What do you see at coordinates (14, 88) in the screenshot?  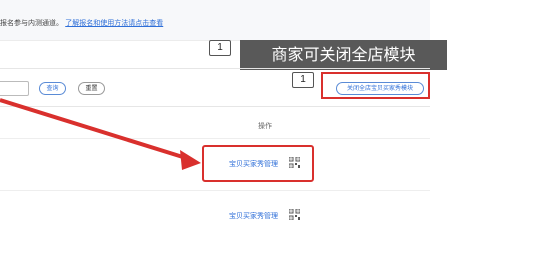 I see `search-input` at bounding box center [14, 88].